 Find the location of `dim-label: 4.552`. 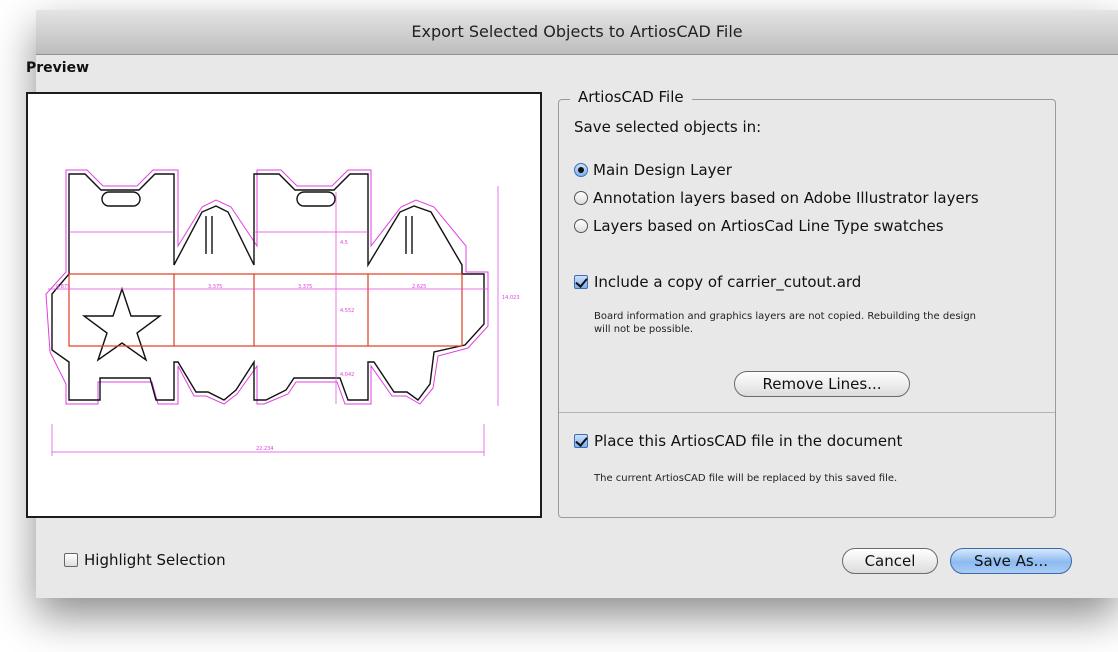

dim-label: 4.552 is located at coordinates (347, 311).